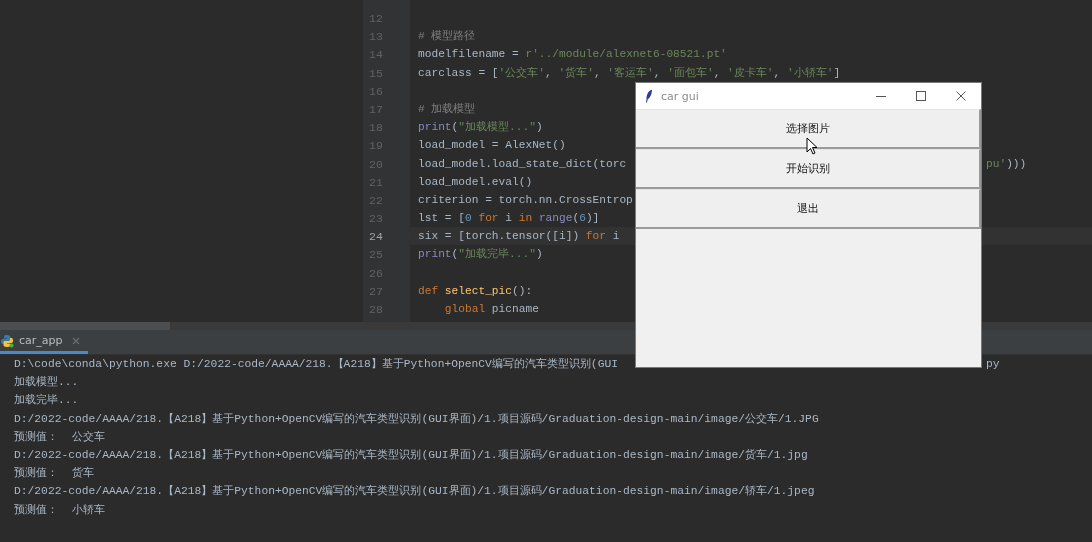  What do you see at coordinates (808, 209) in the screenshot?
I see `app-button: 退出` at bounding box center [808, 209].